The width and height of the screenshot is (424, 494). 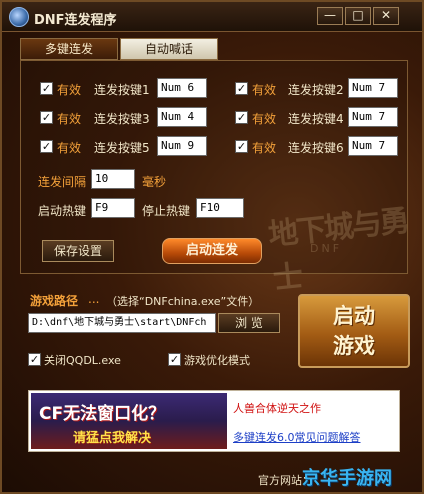 What do you see at coordinates (330, 16) in the screenshot?
I see `minimize-button: —` at bounding box center [330, 16].